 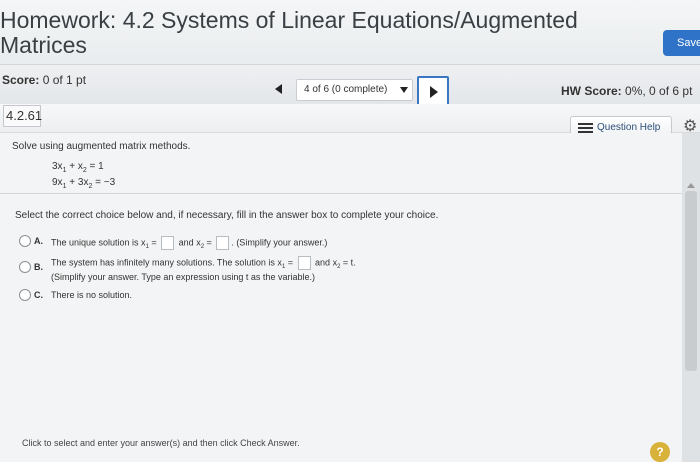 What do you see at coordinates (341, 193) in the screenshot?
I see `divider` at bounding box center [341, 193].